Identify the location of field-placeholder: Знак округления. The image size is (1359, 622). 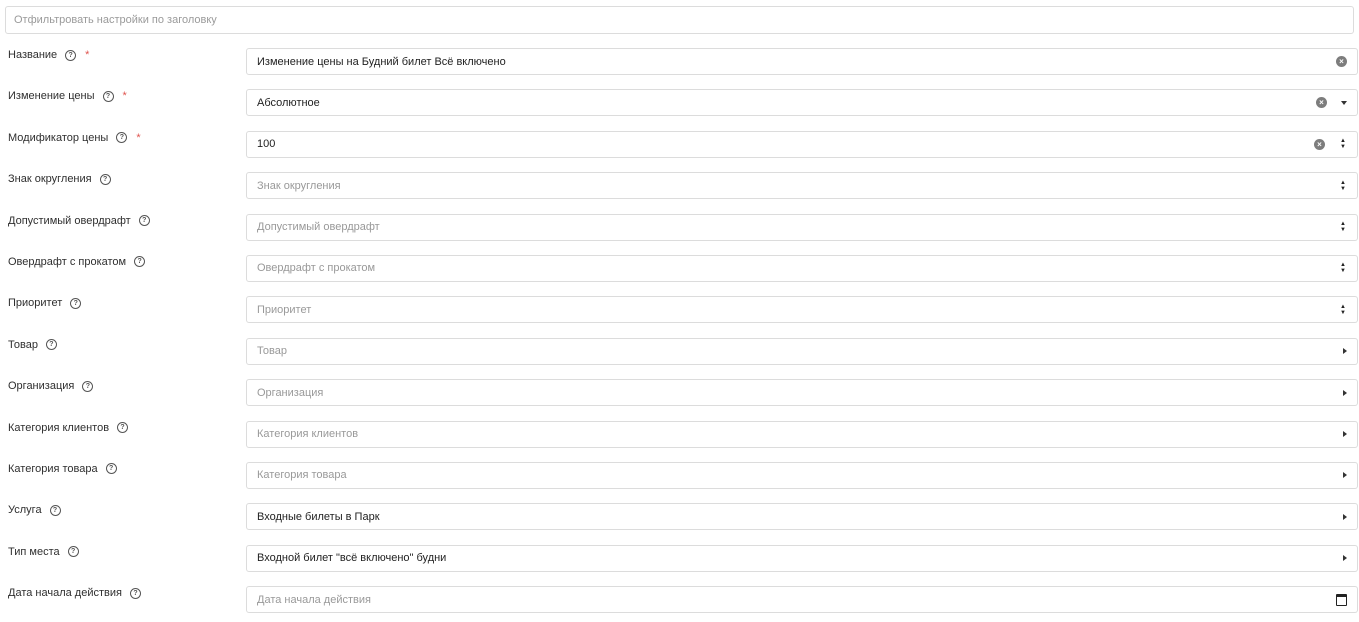
(299, 185).